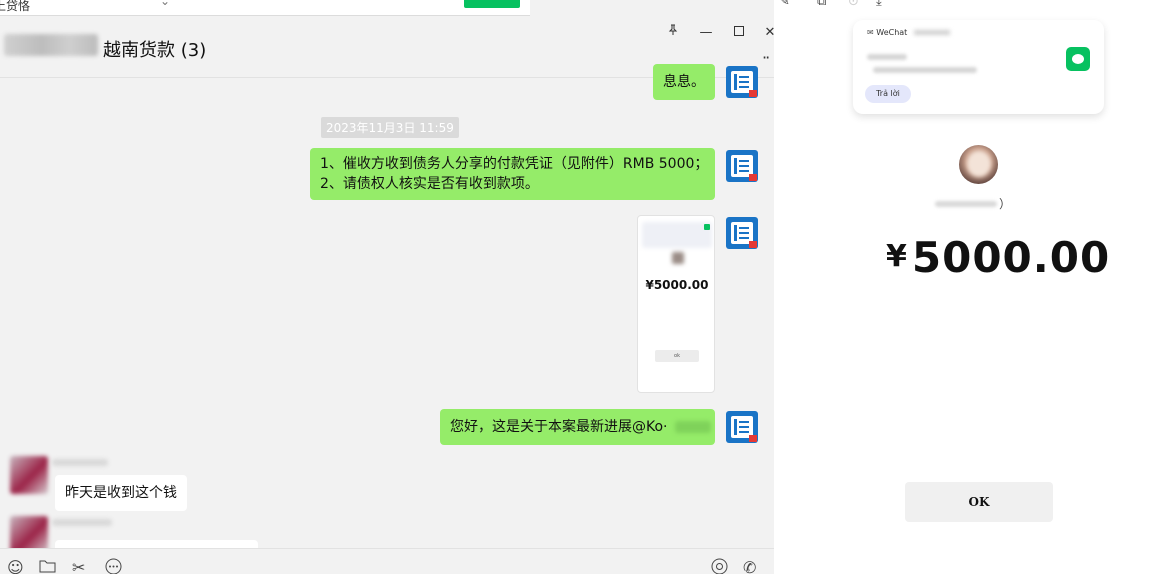  Describe the element at coordinates (892, 32) in the screenshot. I see `notification-app-name: WeChat` at that location.